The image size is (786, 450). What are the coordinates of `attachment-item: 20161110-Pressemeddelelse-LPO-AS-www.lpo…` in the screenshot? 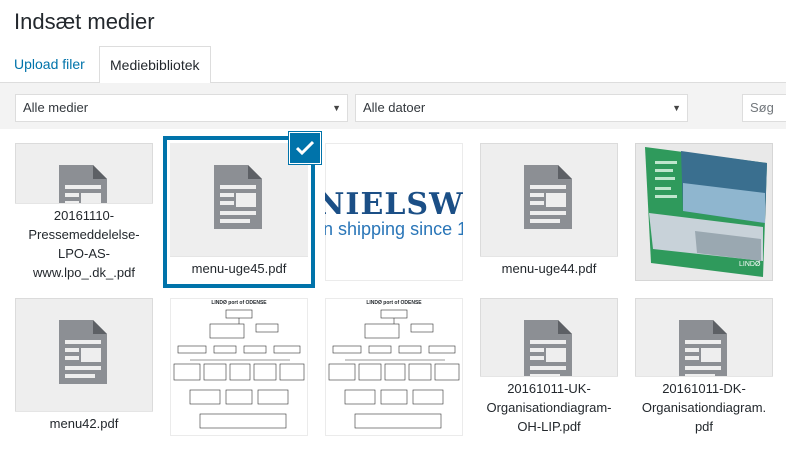 It's located at (84, 212).